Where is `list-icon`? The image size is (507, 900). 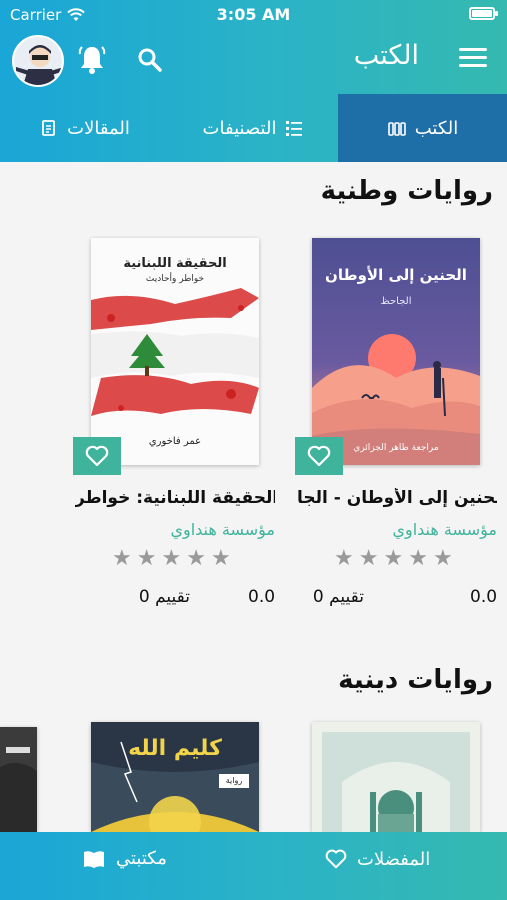 list-icon is located at coordinates (294, 128).